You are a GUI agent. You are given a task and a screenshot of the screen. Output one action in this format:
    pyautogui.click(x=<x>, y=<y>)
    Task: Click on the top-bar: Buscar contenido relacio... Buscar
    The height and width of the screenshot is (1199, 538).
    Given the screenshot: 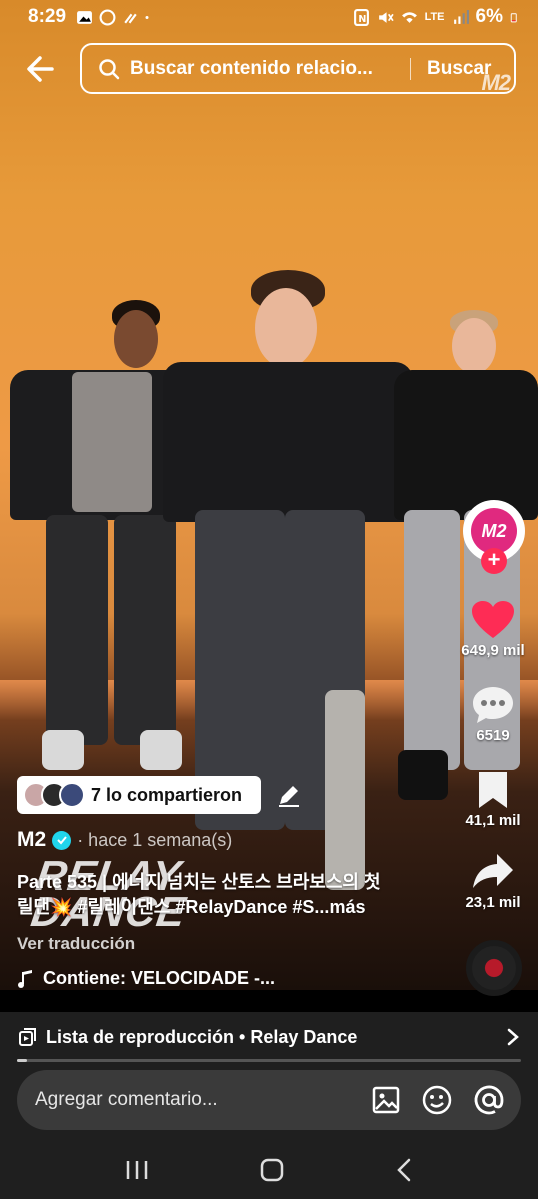 What is the action you would take?
    pyautogui.click(x=269, y=69)
    